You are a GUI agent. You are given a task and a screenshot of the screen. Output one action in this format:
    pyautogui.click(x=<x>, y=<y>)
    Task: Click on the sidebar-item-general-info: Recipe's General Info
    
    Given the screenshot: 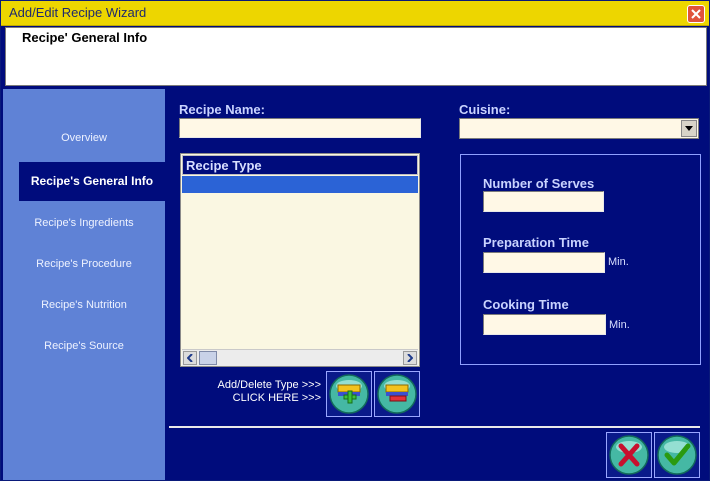 What is the action you would take?
    pyautogui.click(x=92, y=181)
    